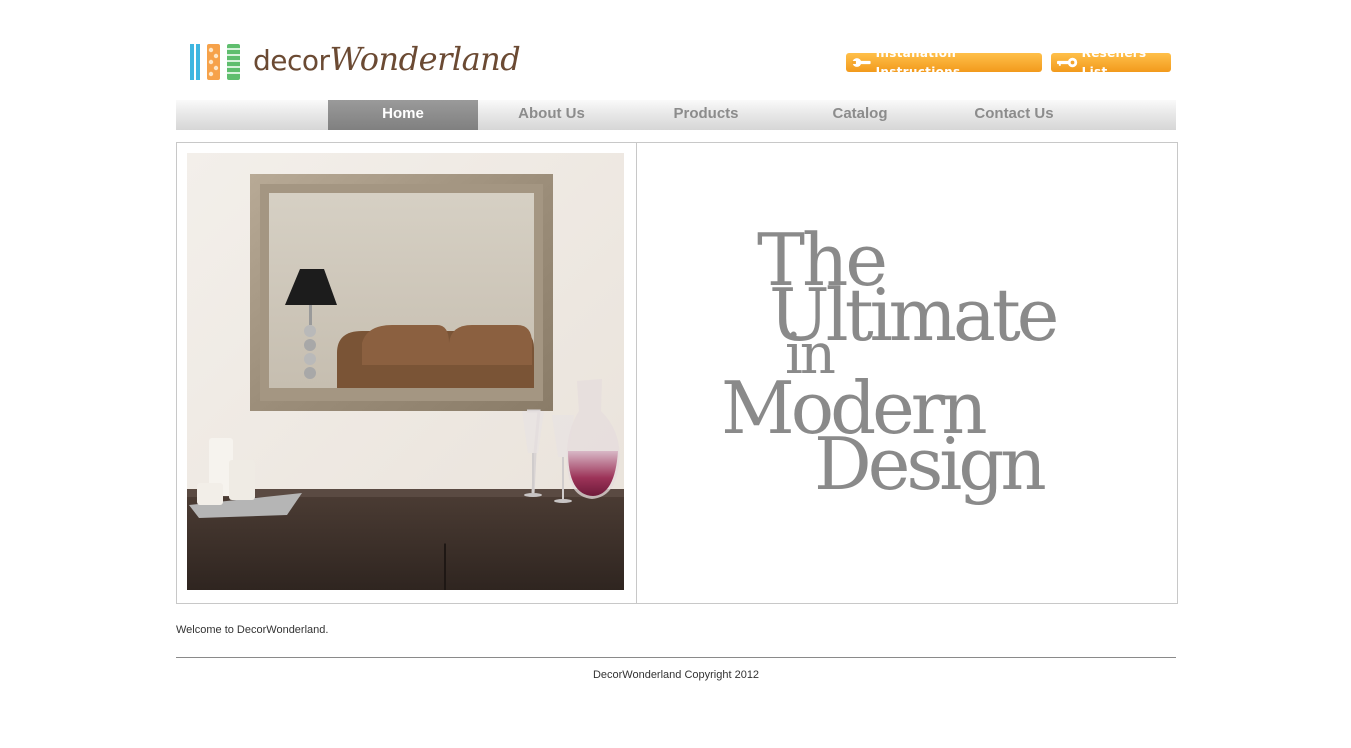 The width and height of the screenshot is (1351, 748). I want to click on site-logo: decorWonderland, so click(355, 62).